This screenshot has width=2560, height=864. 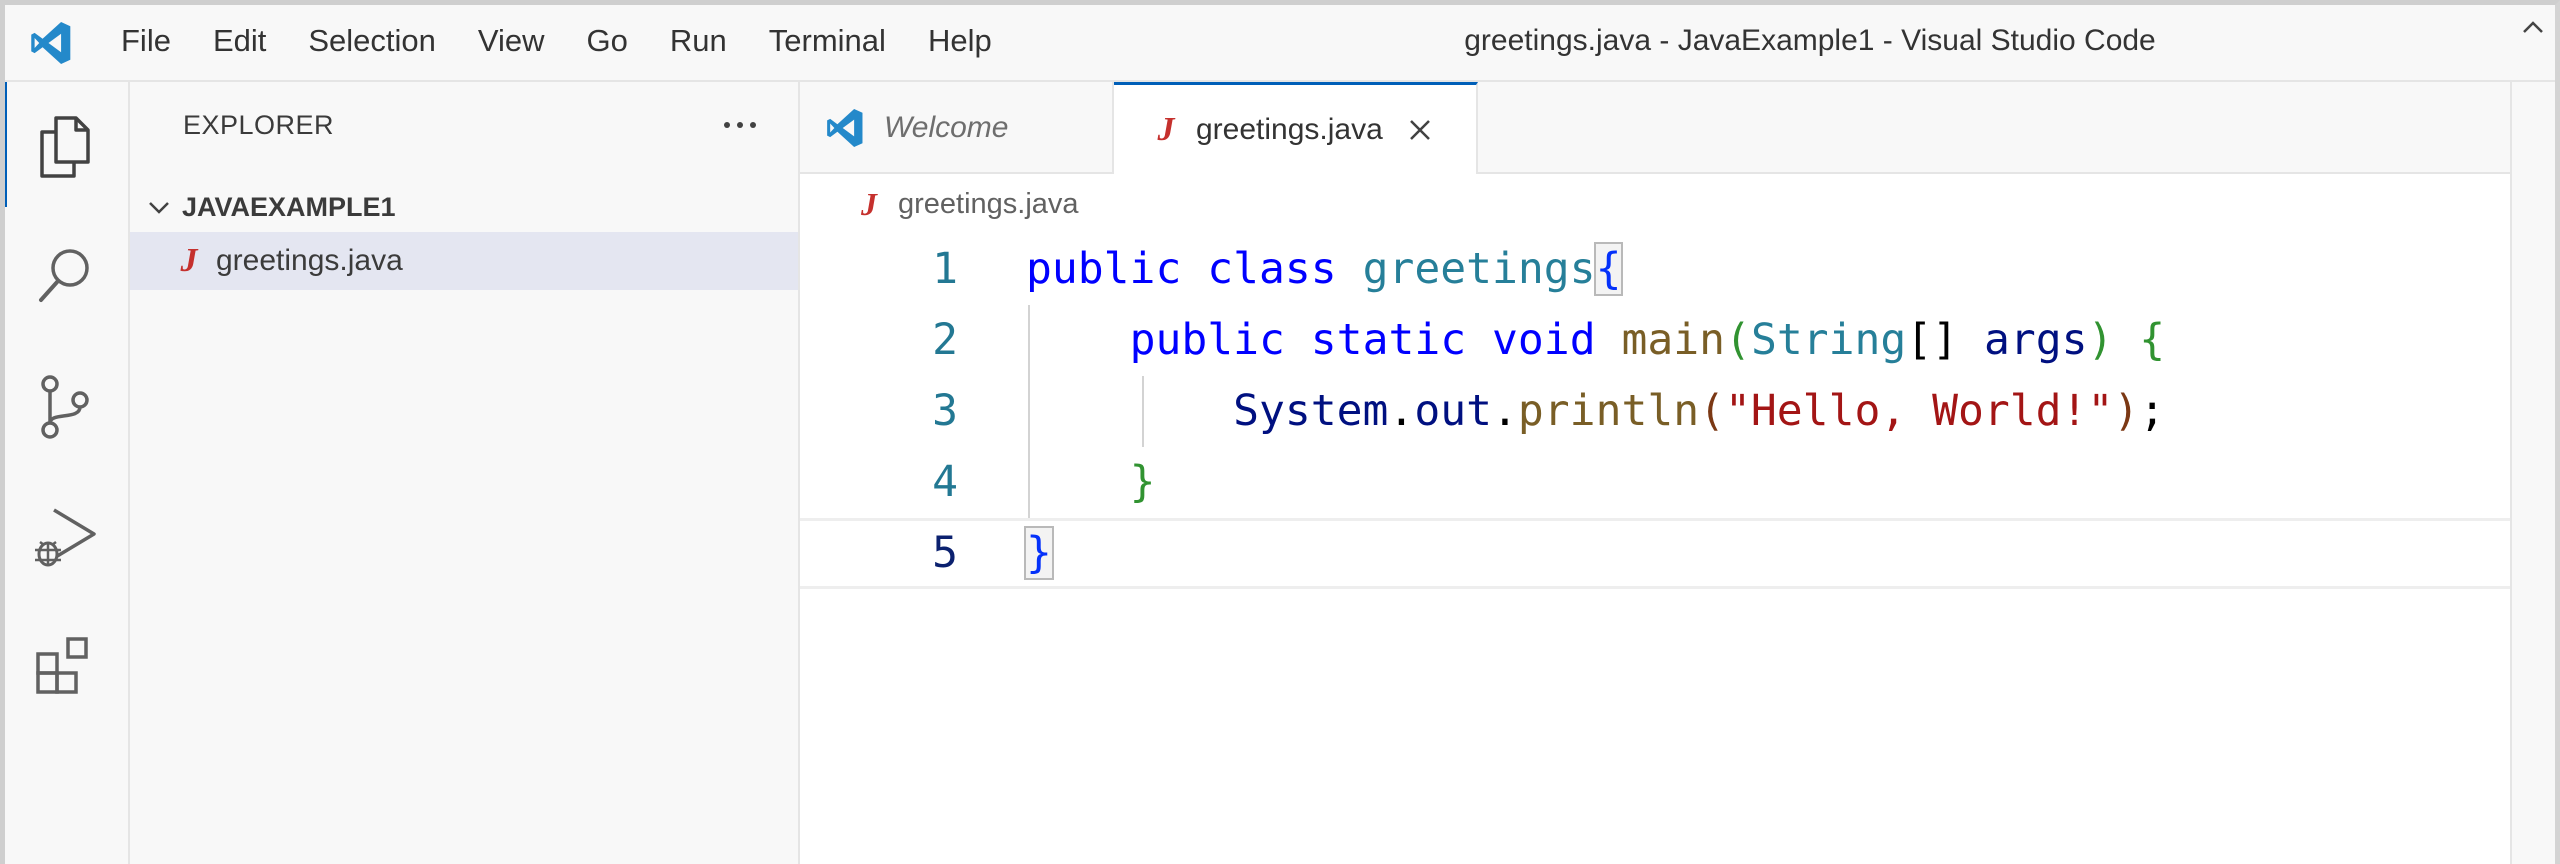 I want to click on tab-label: Welcome, so click(x=946, y=127).